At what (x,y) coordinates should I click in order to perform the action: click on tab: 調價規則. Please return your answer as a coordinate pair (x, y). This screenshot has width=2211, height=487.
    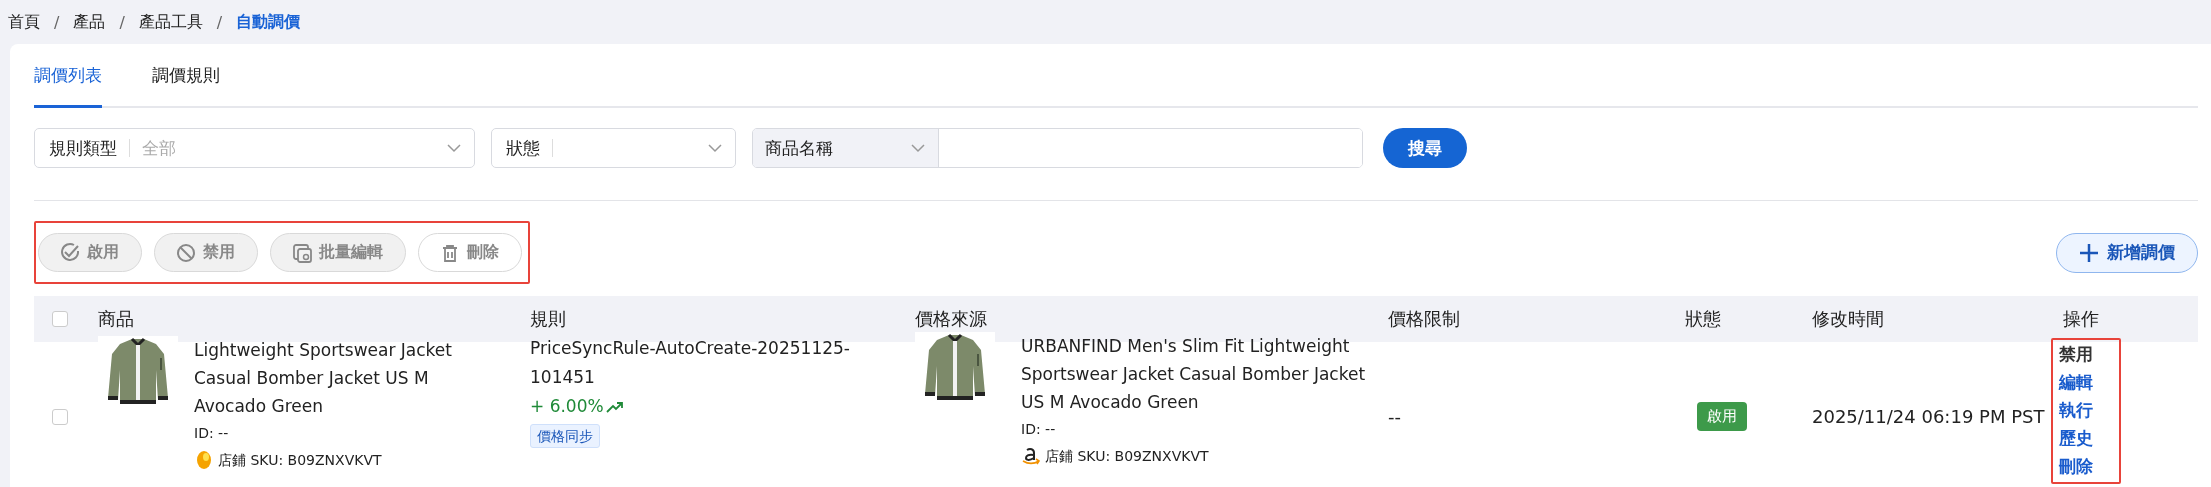
    Looking at the image, I should click on (186, 86).